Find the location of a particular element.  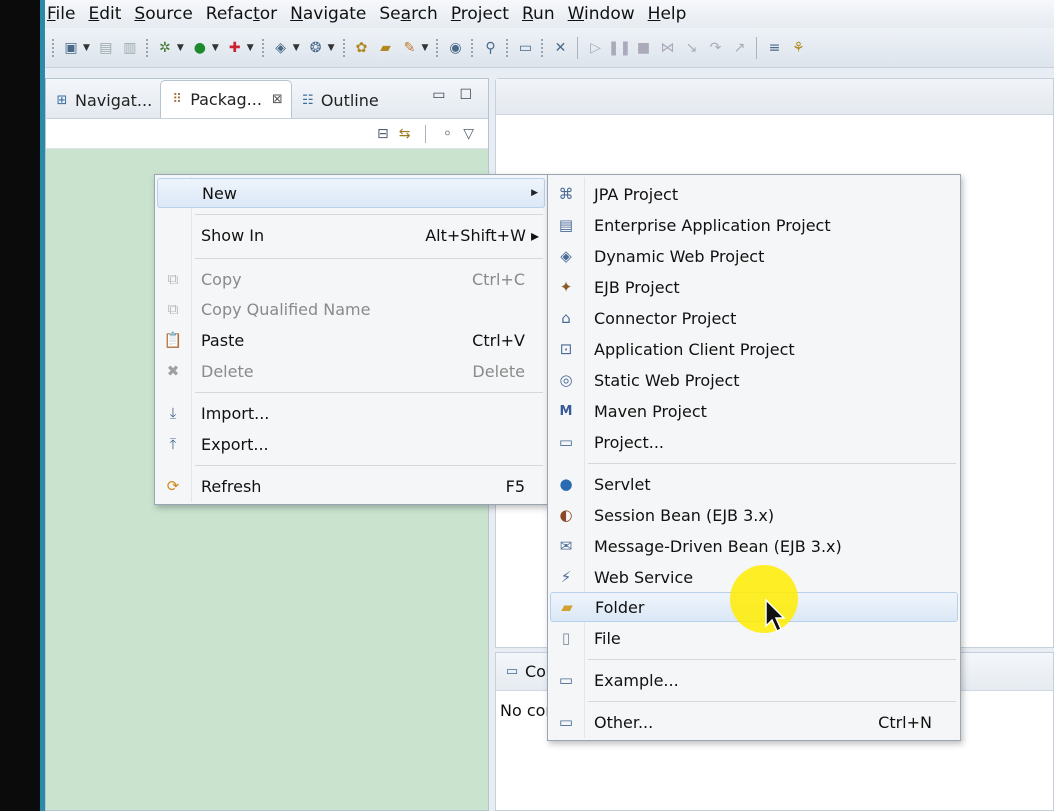

run-dropdown-arrow: ▼ is located at coordinates (215, 48).